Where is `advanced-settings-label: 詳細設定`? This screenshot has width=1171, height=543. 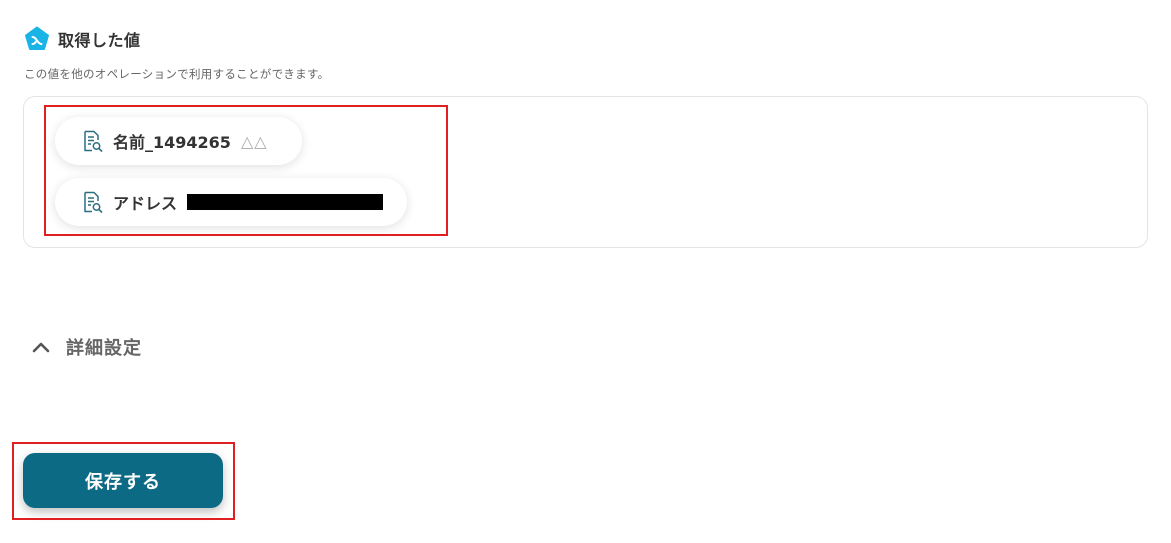 advanced-settings-label: 詳細設定 is located at coordinates (104, 348).